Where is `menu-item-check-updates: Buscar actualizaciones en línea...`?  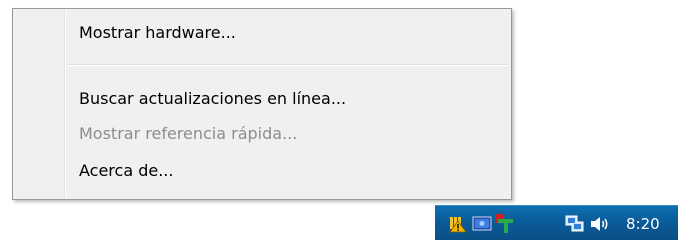 menu-item-check-updates: Buscar actualizaciones en línea... is located at coordinates (212, 99).